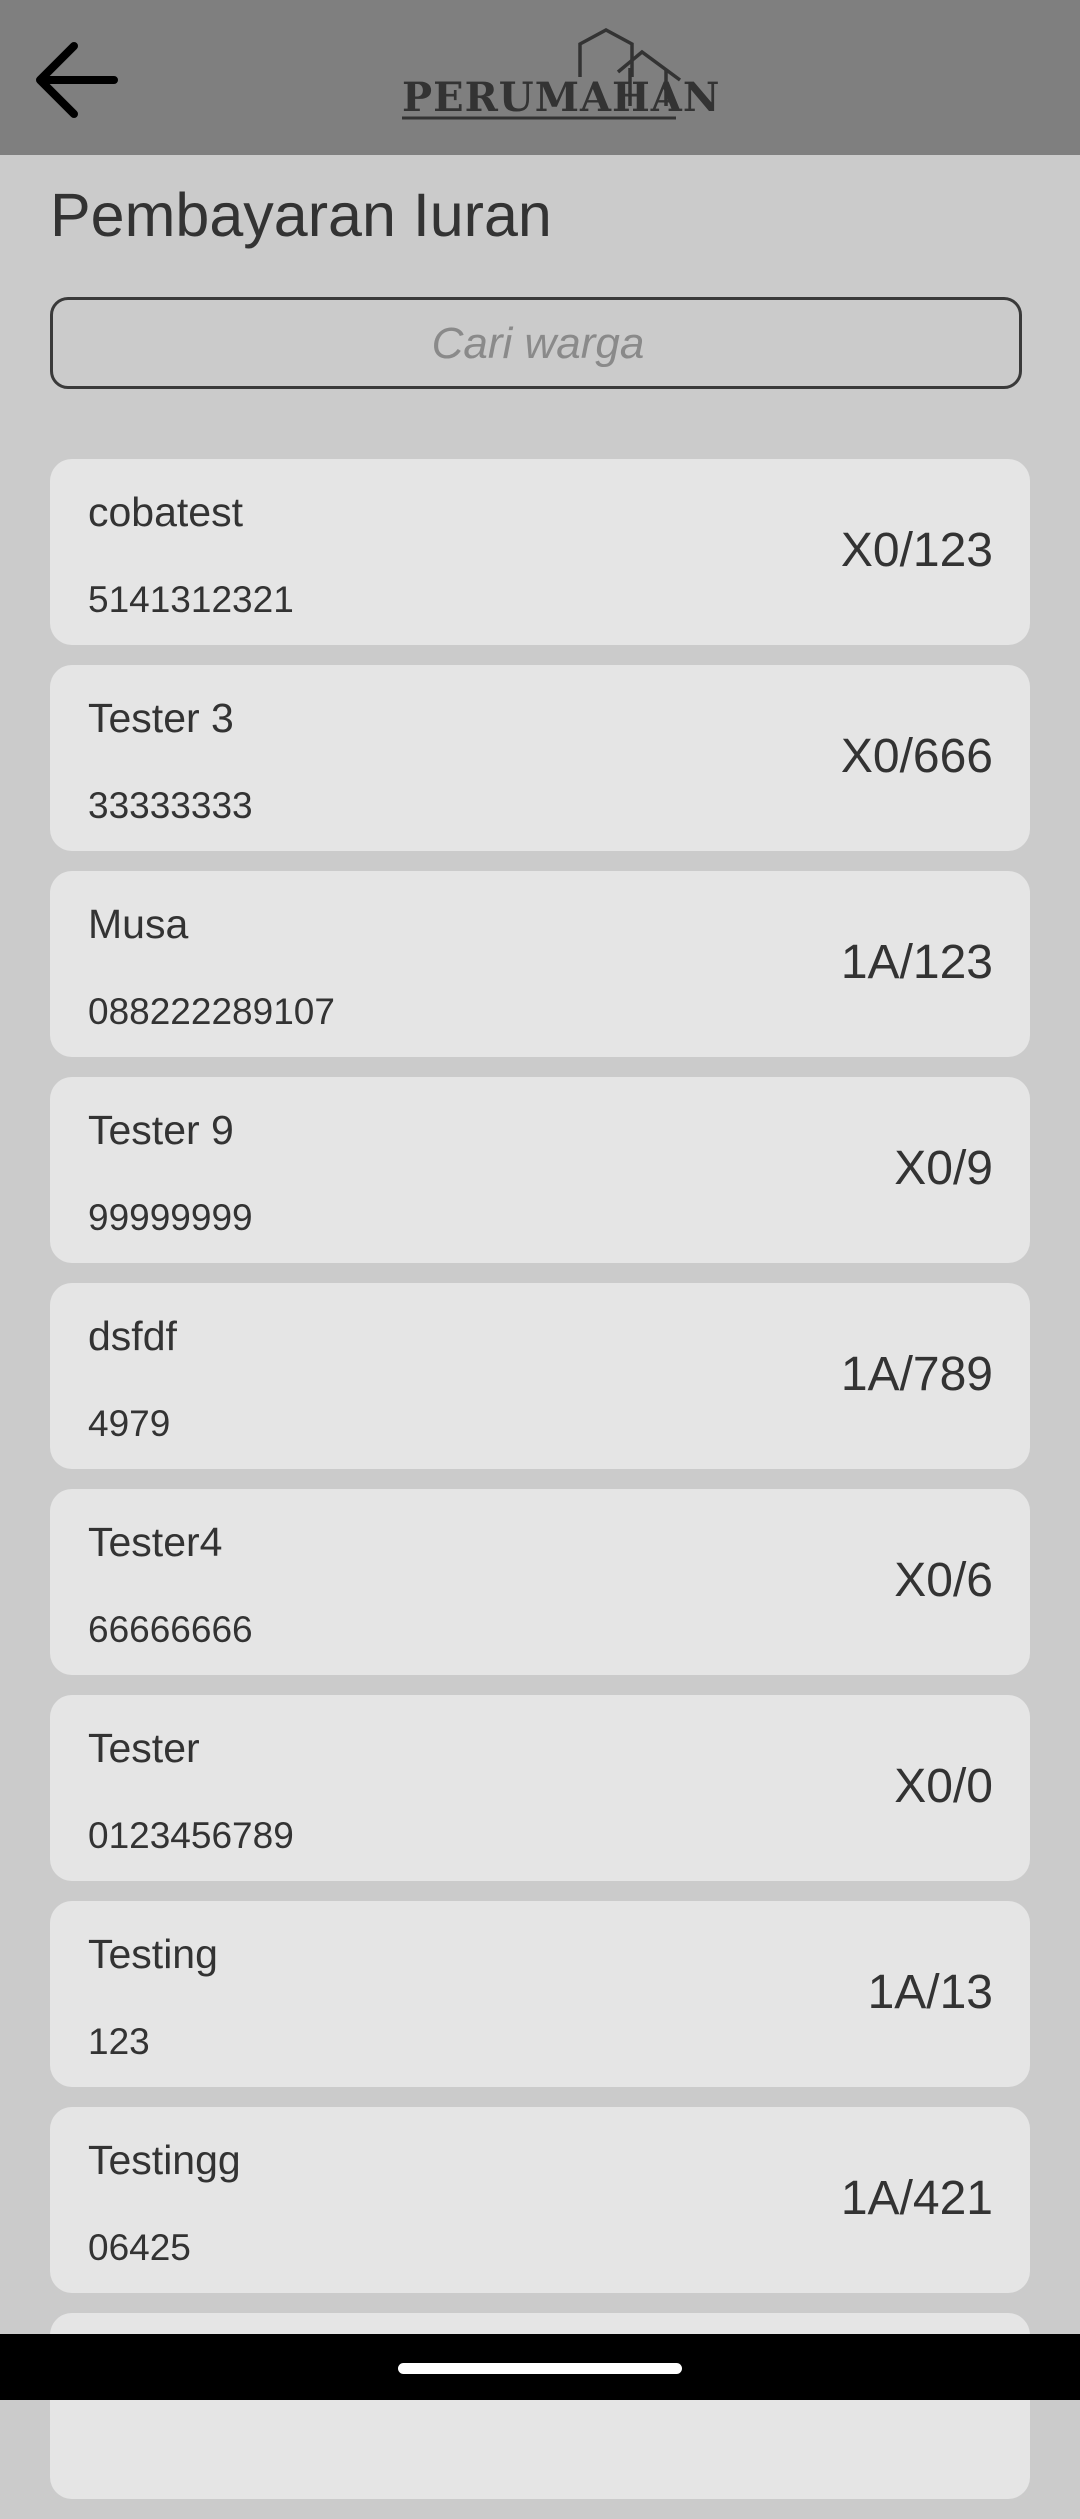 Image resolution: width=1080 pixels, height=2519 pixels. I want to click on resident-phone: 123, so click(119, 2041).